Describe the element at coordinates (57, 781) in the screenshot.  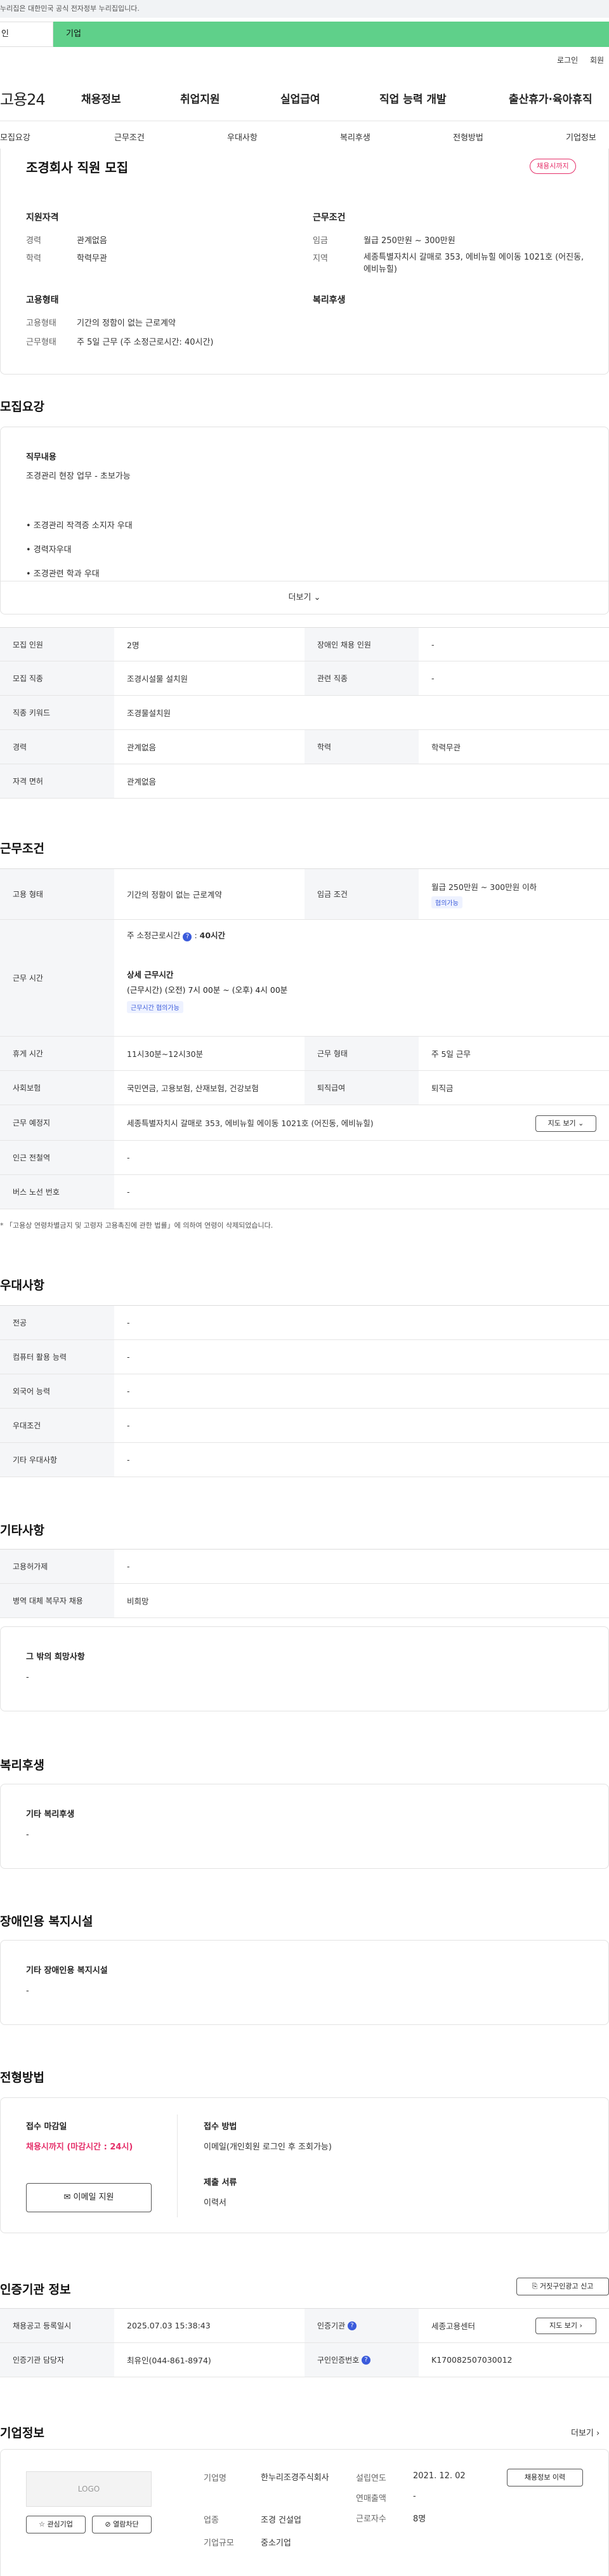
I see `row-header: 자격 면허` at that location.